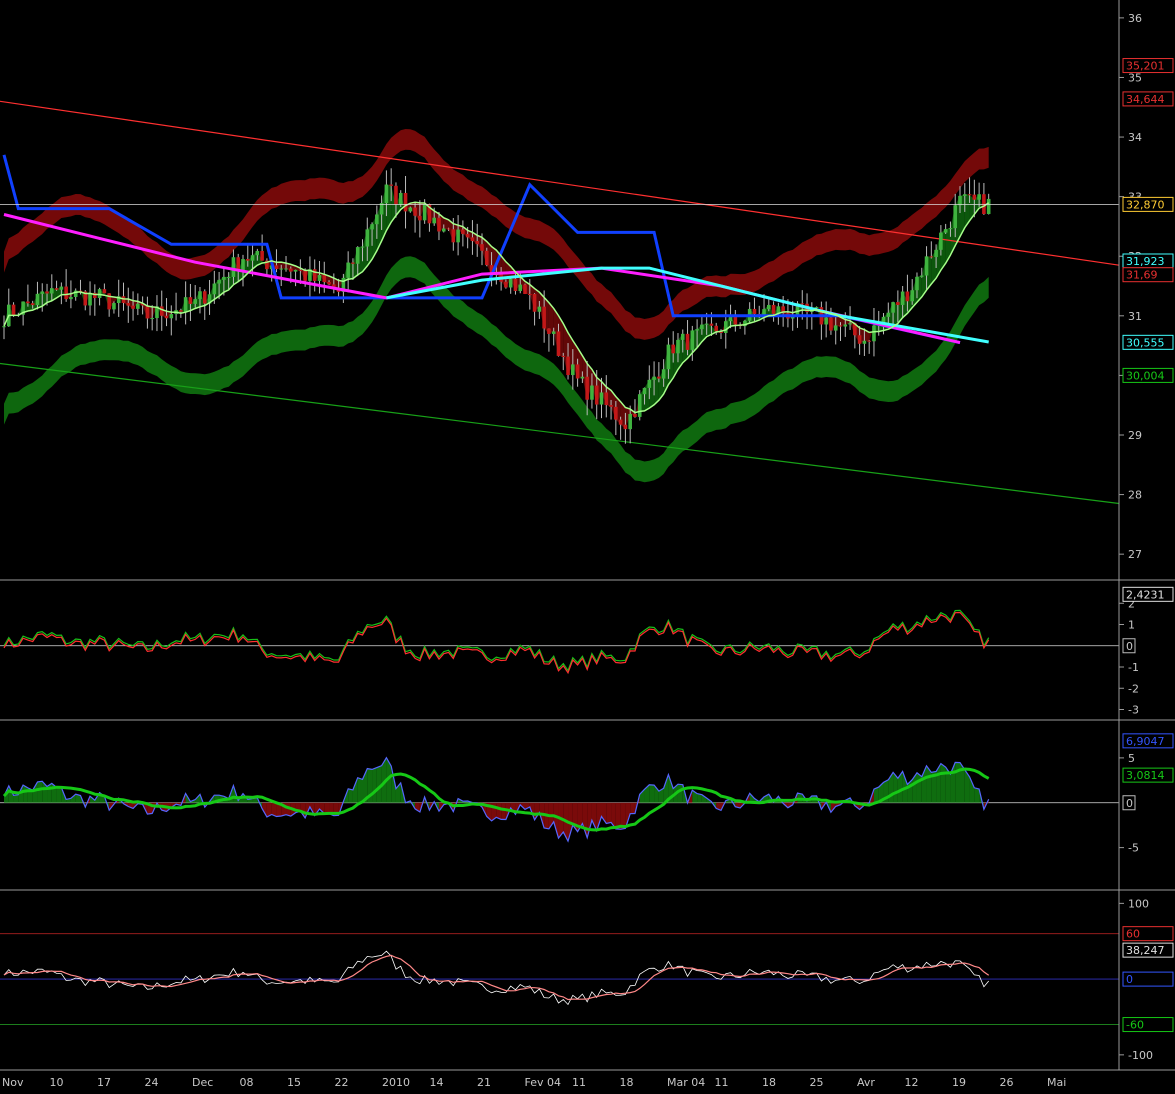 The width and height of the screenshot is (1175, 1094). I want to click on value-label: 34,644, so click(1145, 99).